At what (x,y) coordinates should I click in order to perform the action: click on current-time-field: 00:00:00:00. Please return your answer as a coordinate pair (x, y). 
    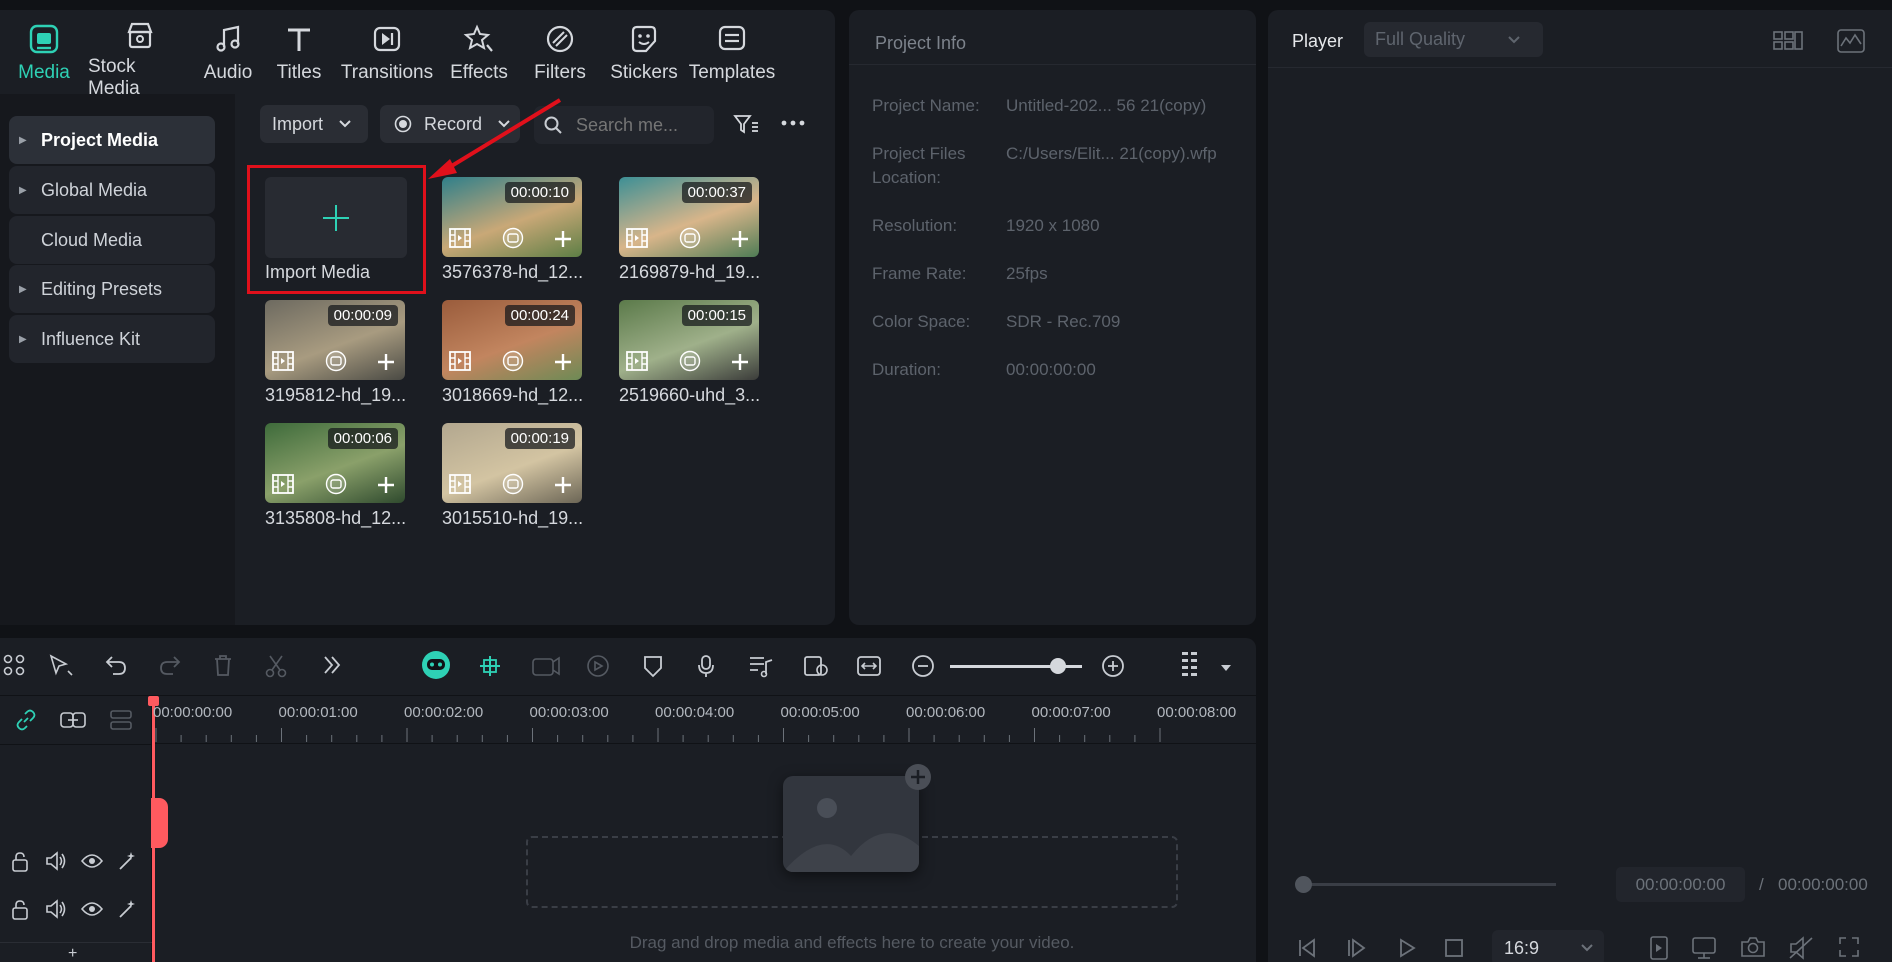
    Looking at the image, I should click on (1680, 884).